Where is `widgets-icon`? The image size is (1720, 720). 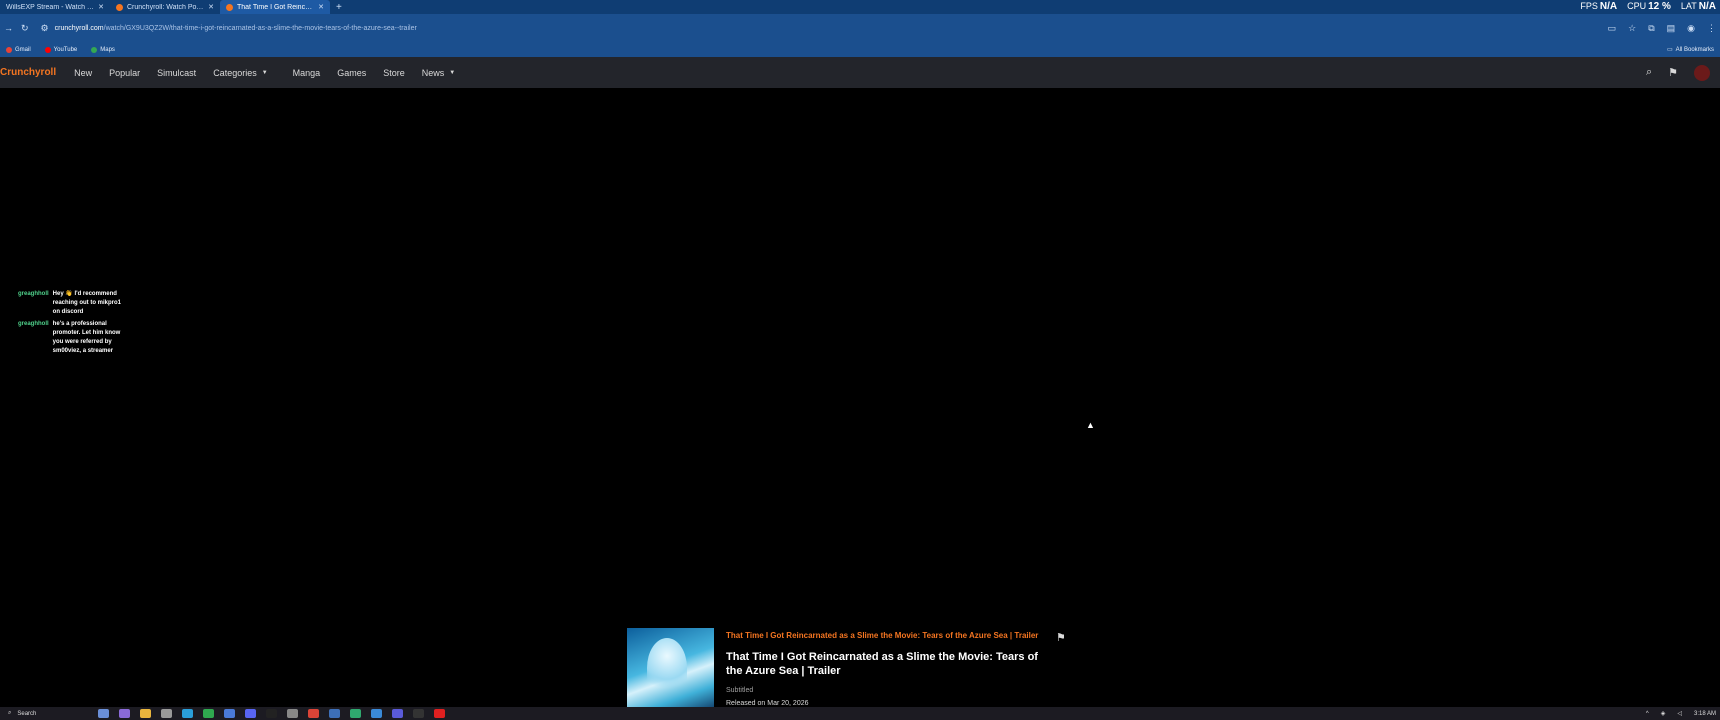 widgets-icon is located at coordinates (103, 713).